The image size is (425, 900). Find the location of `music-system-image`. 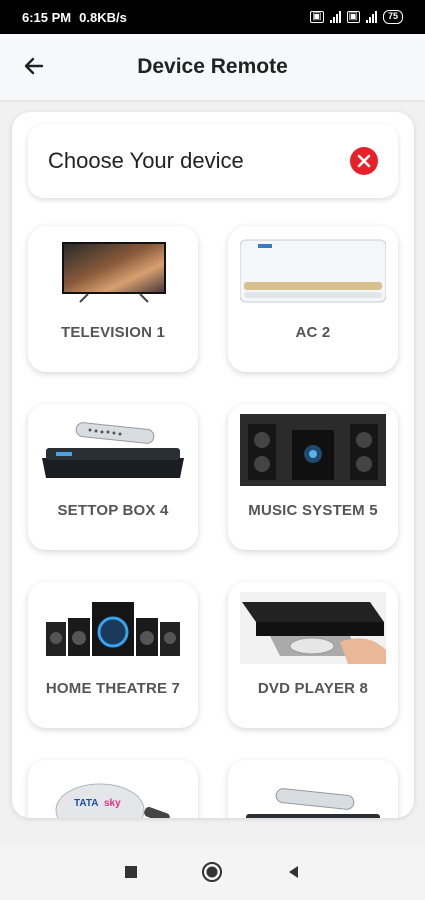

music-system-image is located at coordinates (313, 450).